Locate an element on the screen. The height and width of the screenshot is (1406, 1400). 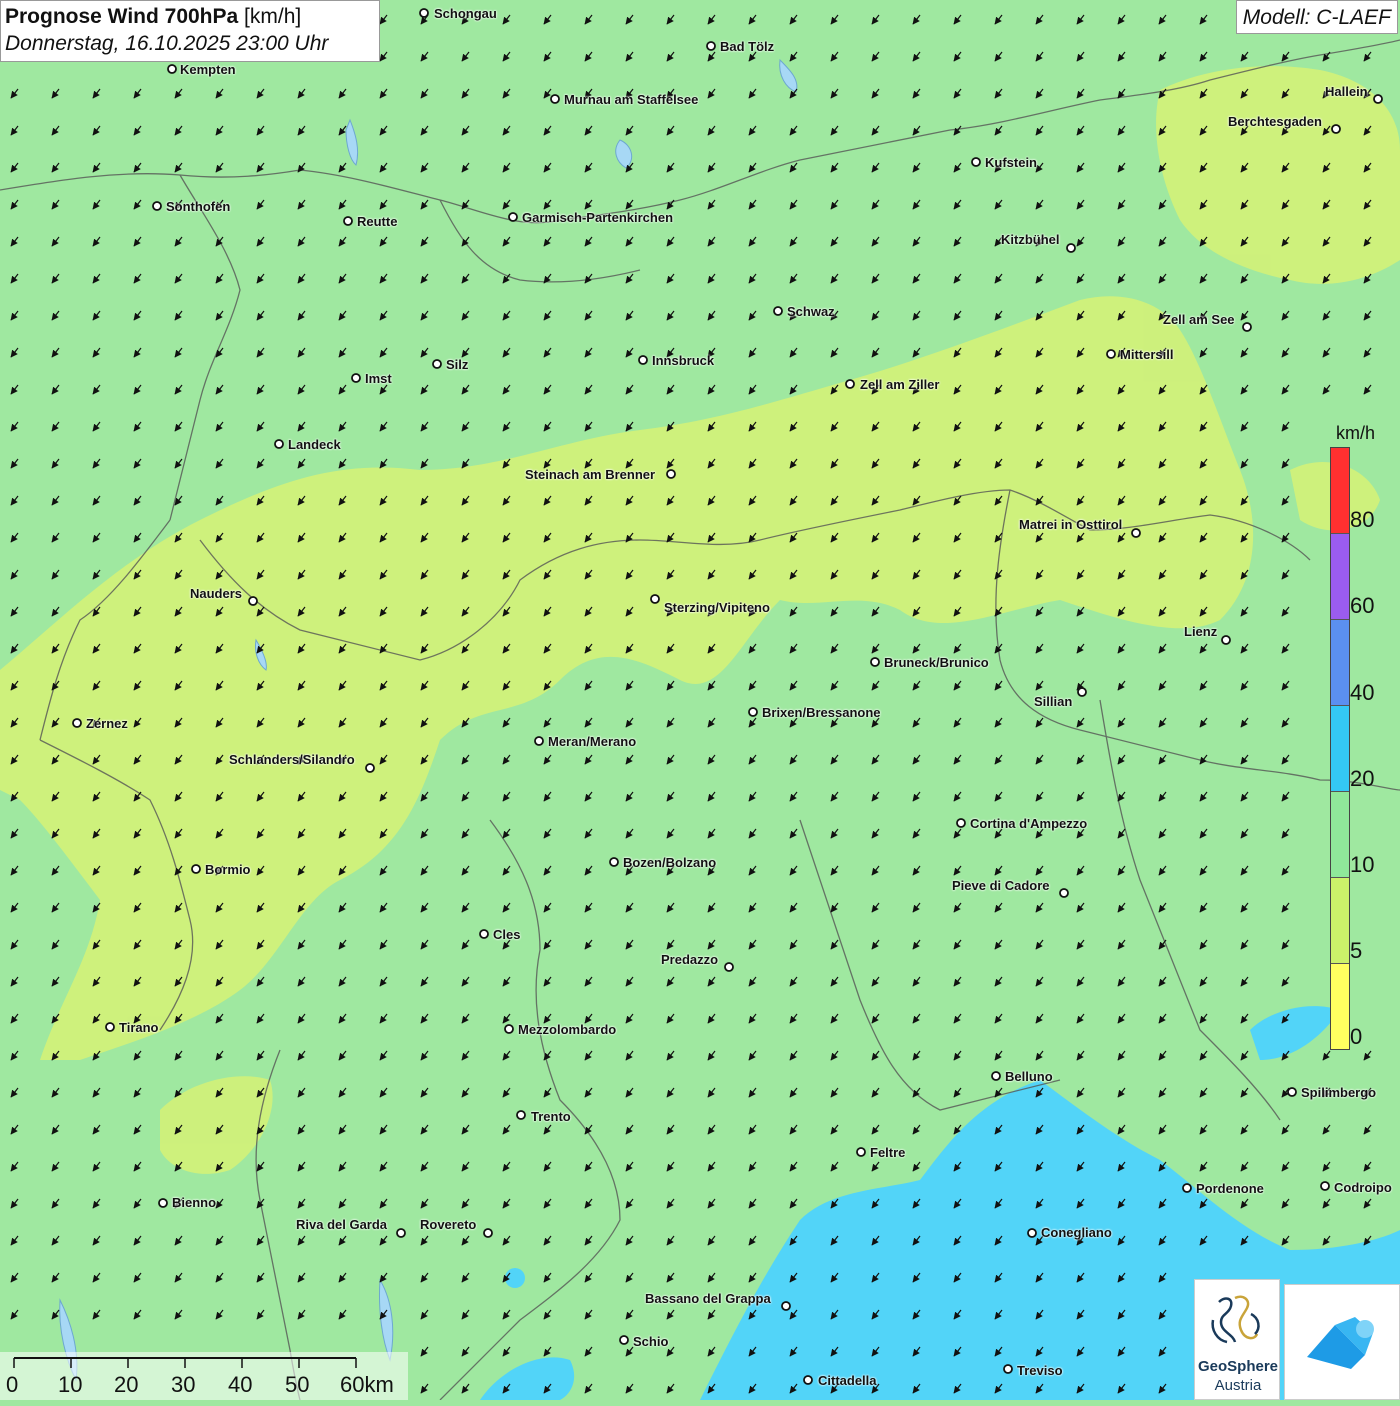
city-label: Lienz is located at coordinates (1201, 631).